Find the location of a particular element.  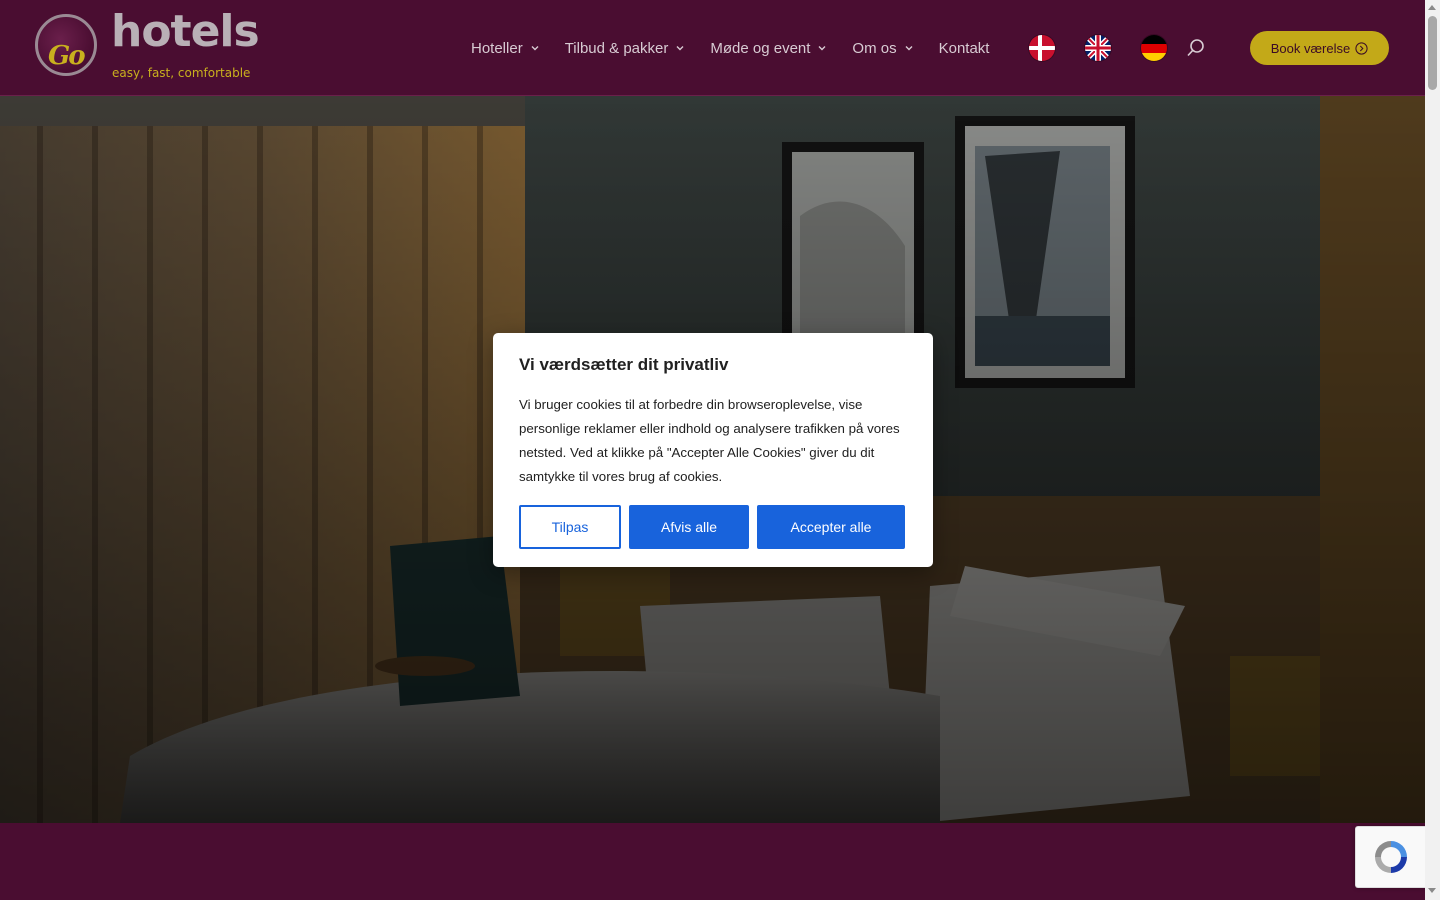

nav-item-label: Kontakt is located at coordinates (964, 48).